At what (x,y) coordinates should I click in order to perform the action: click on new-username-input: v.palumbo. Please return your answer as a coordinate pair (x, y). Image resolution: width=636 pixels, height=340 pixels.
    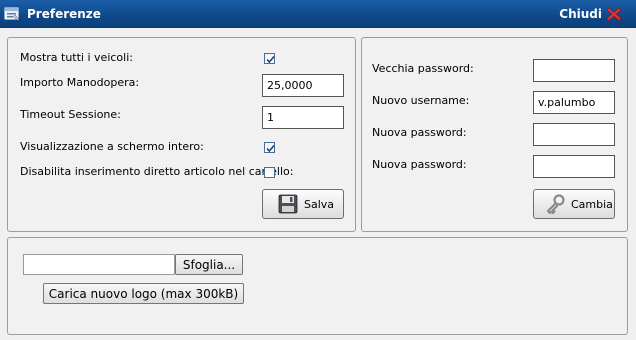
    Looking at the image, I should click on (574, 102).